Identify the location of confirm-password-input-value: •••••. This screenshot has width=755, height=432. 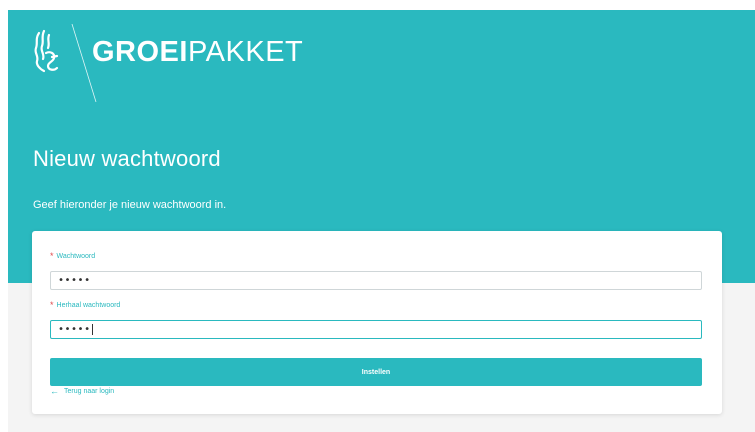
(74, 329).